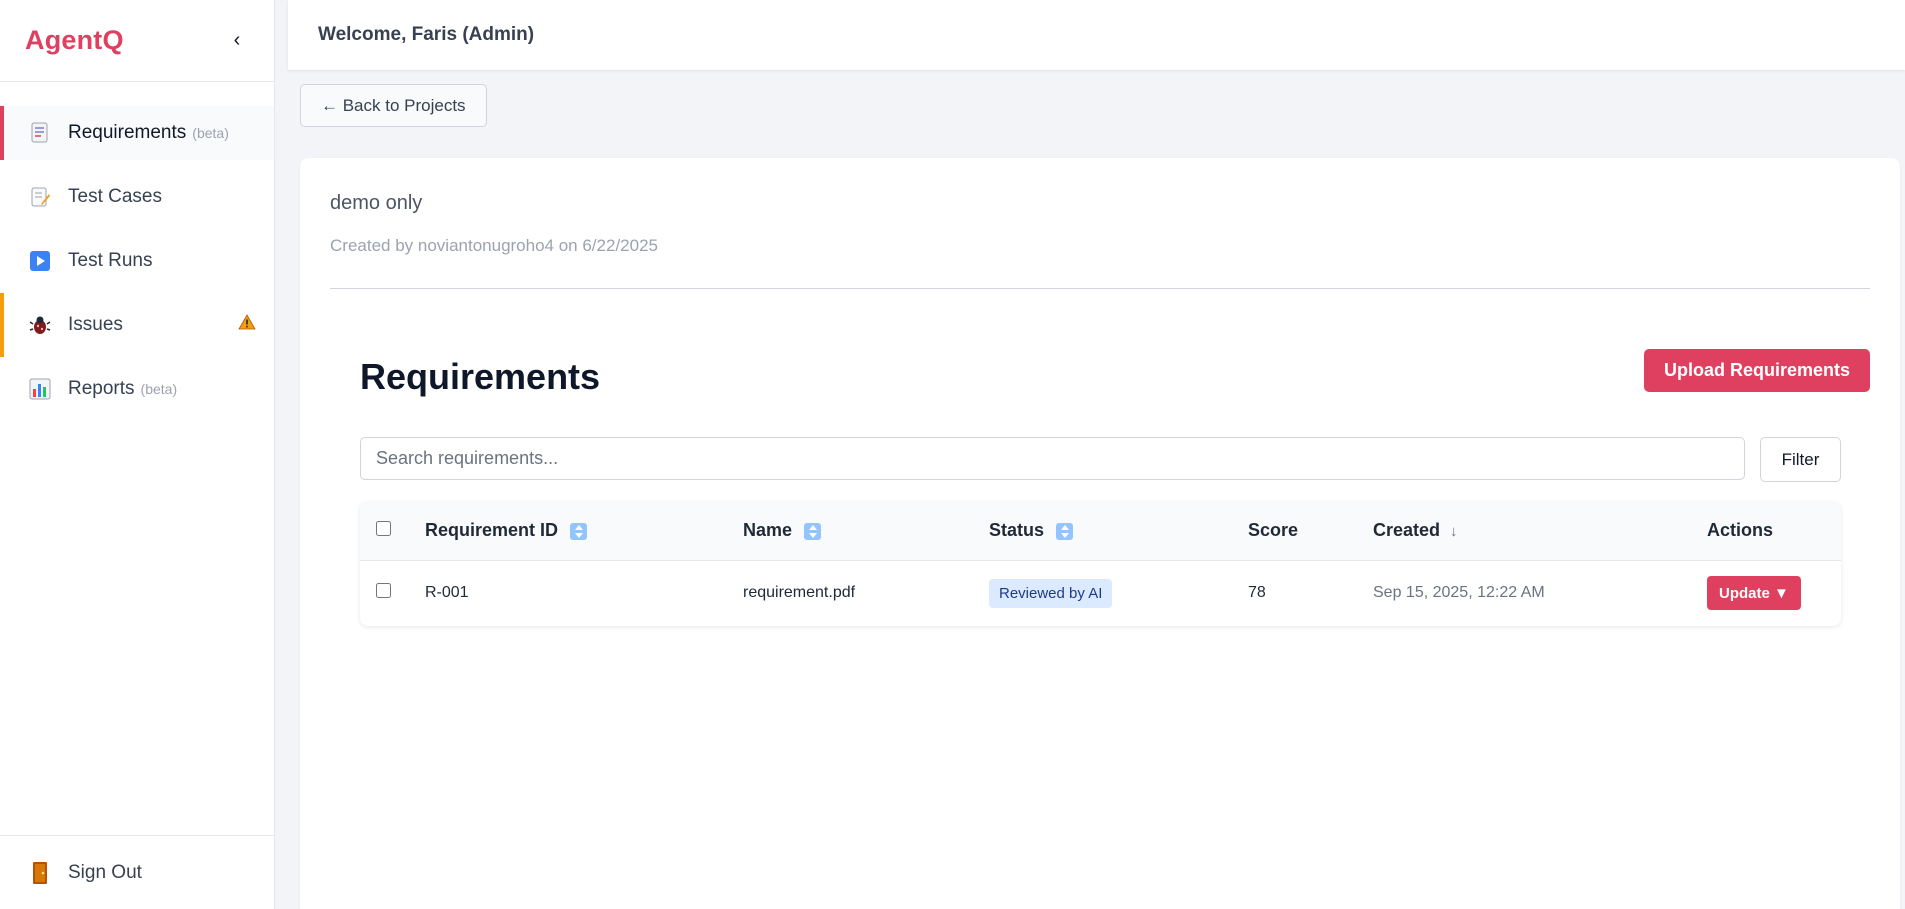  Describe the element at coordinates (1310, 531) in the screenshot. I see `column-score: Score` at that location.